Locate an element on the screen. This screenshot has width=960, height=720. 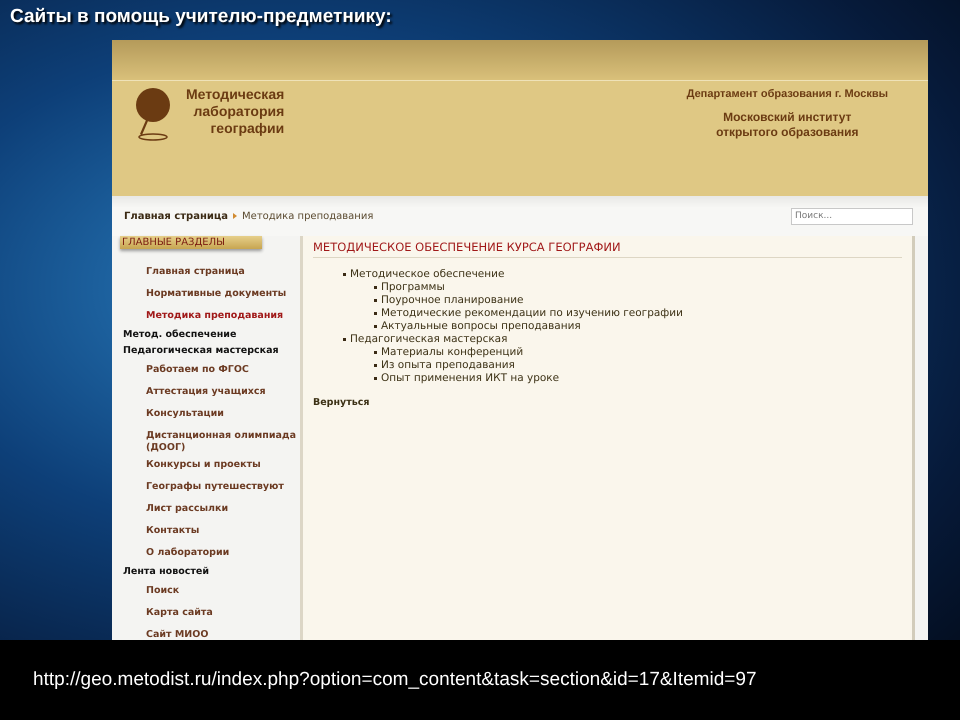
sidebar-section: Лента новостей is located at coordinates (205, 572).